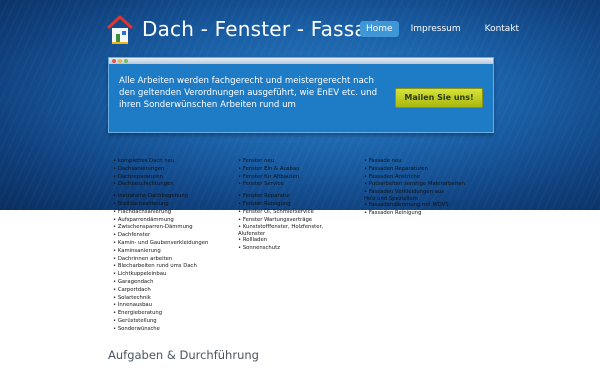 This screenshot has width=600, height=375. I want to click on main-nav: Home Impressum Kontakt, so click(442, 29).